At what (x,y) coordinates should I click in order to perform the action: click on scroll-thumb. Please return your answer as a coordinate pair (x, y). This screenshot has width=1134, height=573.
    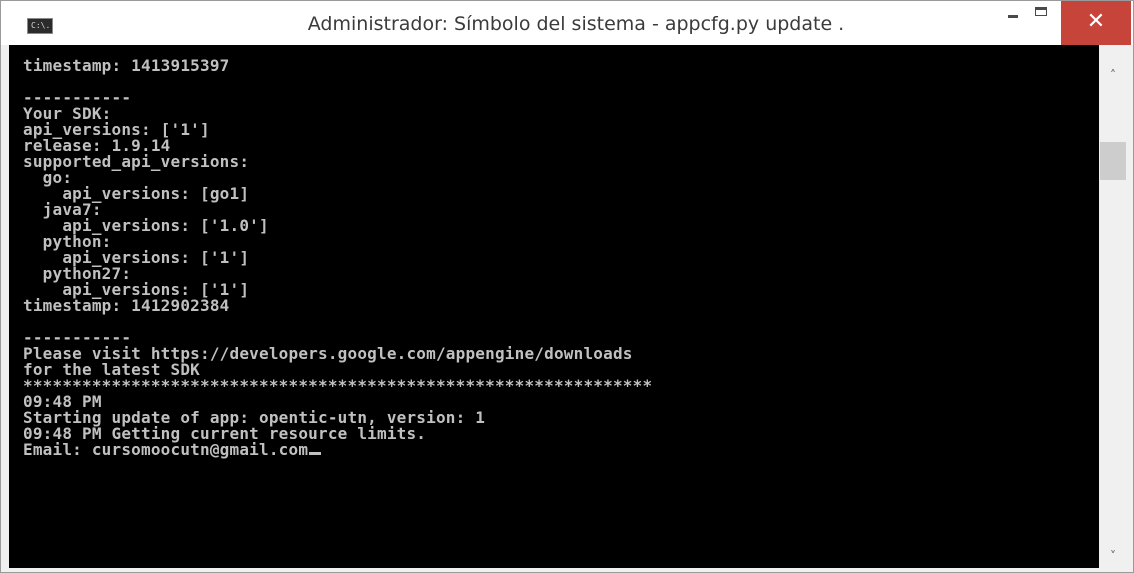
    Looking at the image, I should click on (1113, 161).